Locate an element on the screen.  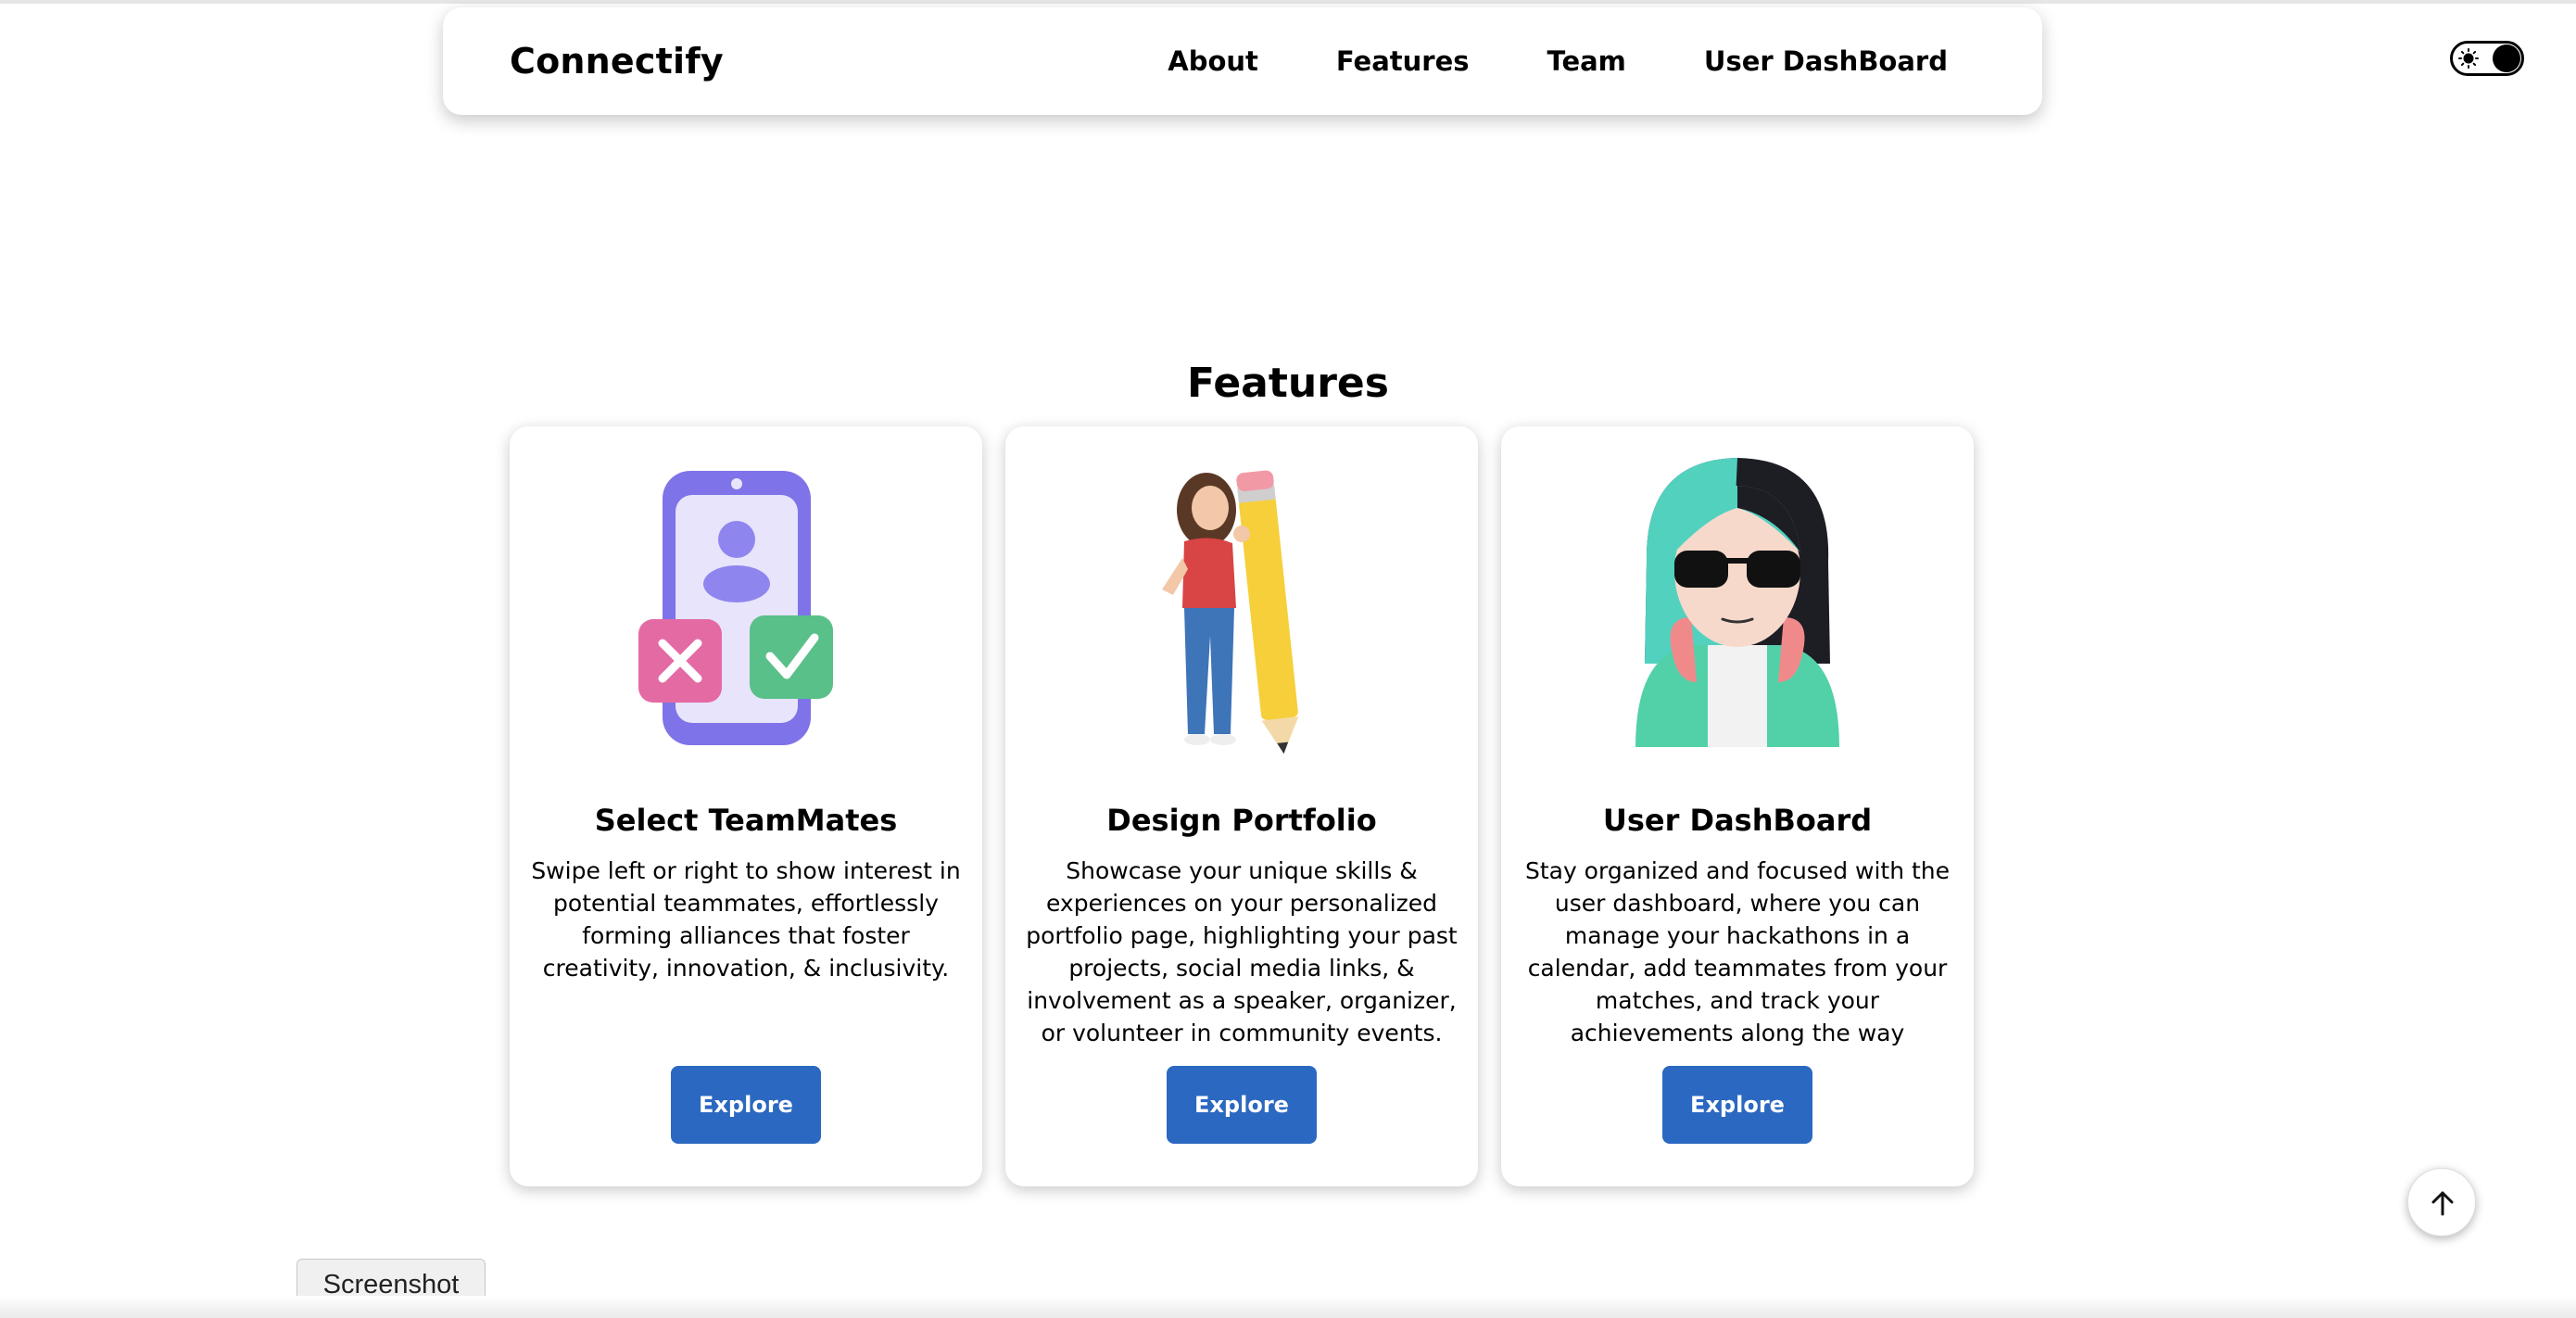
card-title: User DashBoard is located at coordinates (1737, 820).